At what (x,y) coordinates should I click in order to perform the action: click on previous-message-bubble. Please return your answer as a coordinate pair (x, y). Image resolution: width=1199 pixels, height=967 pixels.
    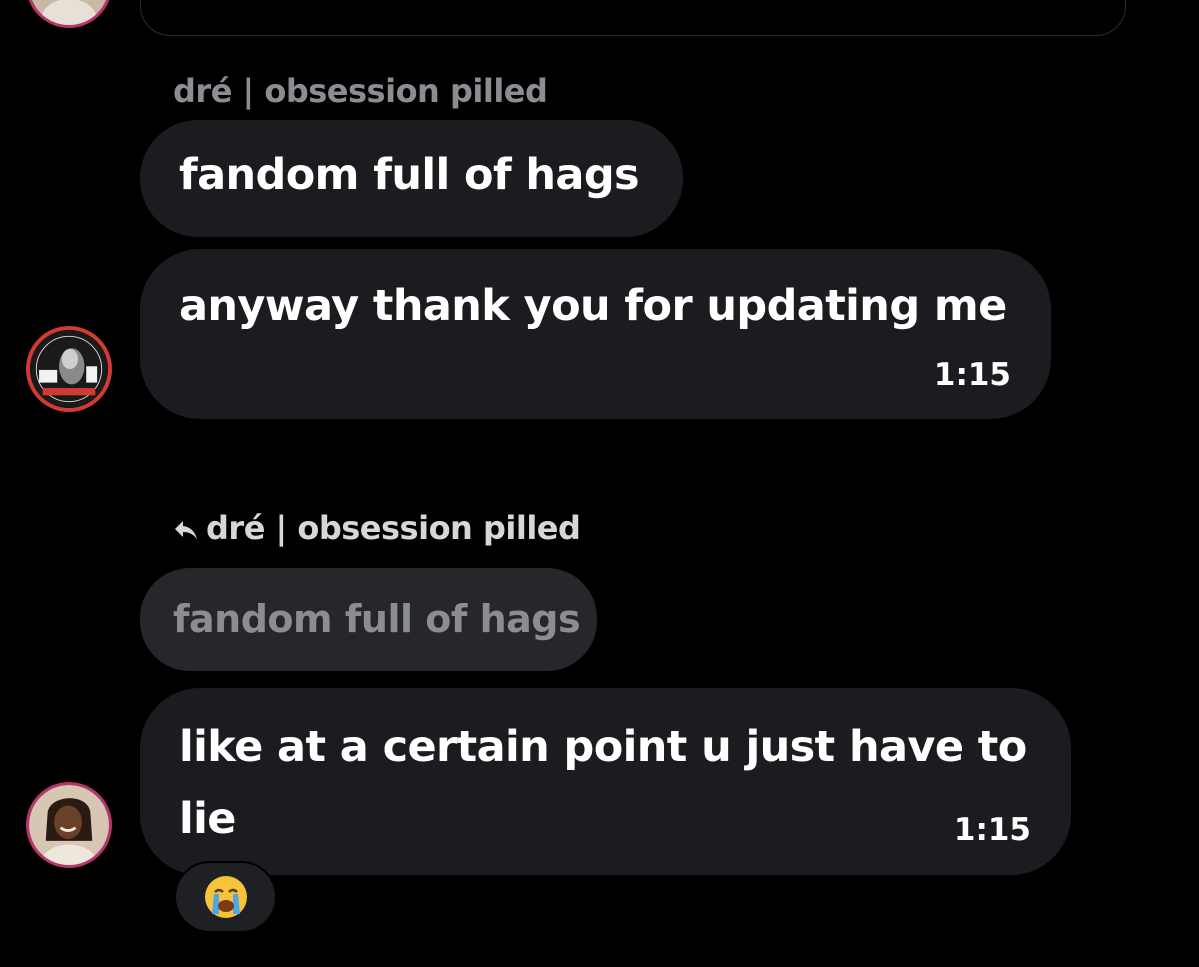
    Looking at the image, I should click on (633, 18).